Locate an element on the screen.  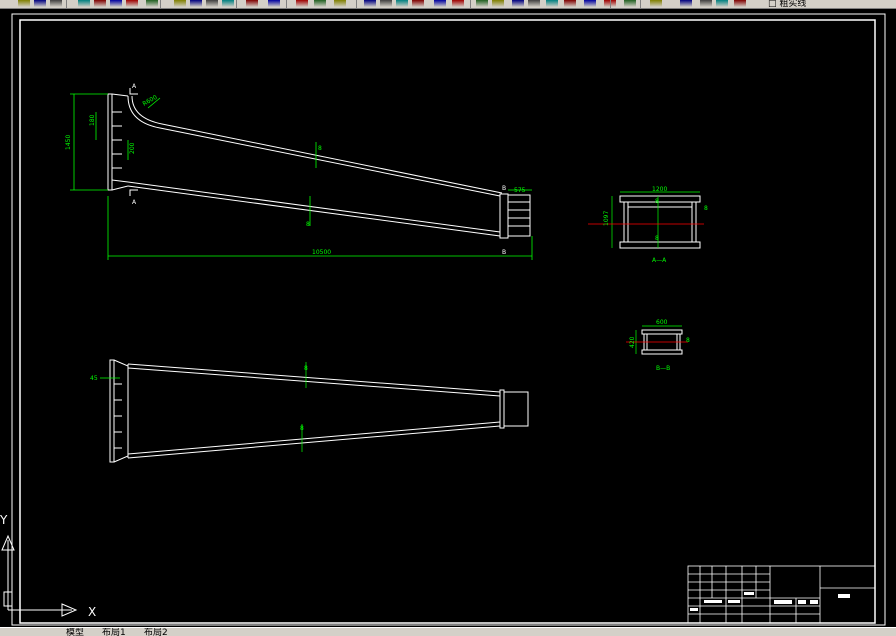
section-b-b-height: 420 is located at coordinates (632, 342).